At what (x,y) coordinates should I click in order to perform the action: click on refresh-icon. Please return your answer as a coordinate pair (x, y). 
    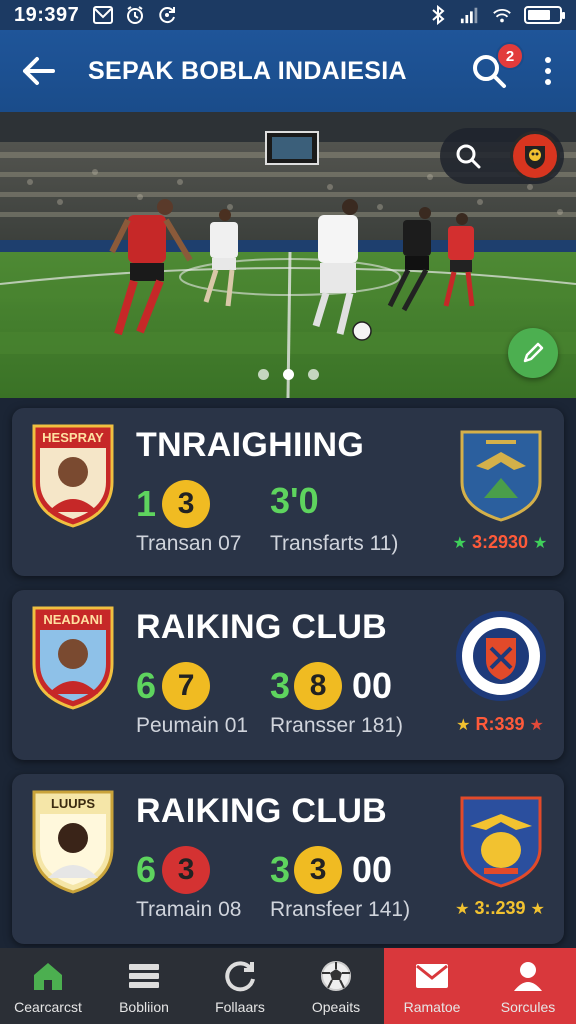
    Looking at the image, I should click on (240, 976).